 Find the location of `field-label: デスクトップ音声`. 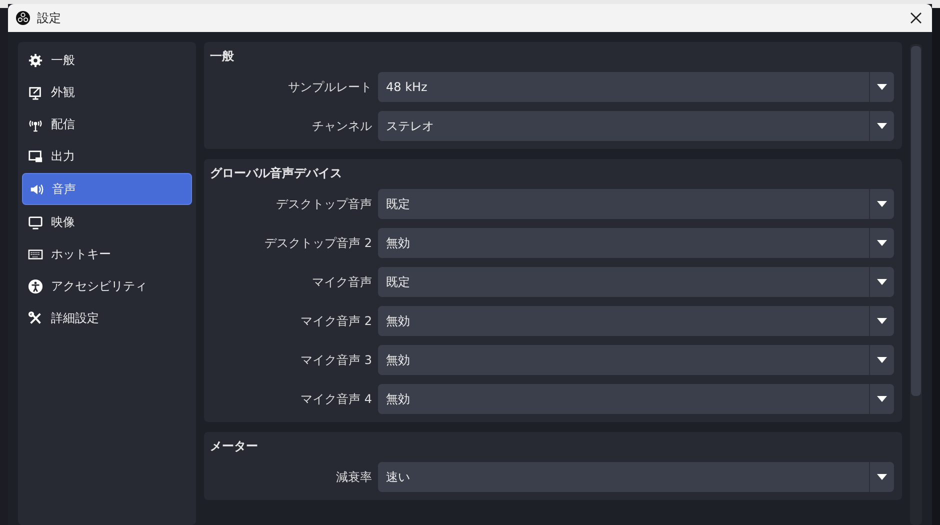

field-label: デスクトップ音声 is located at coordinates (323, 204).